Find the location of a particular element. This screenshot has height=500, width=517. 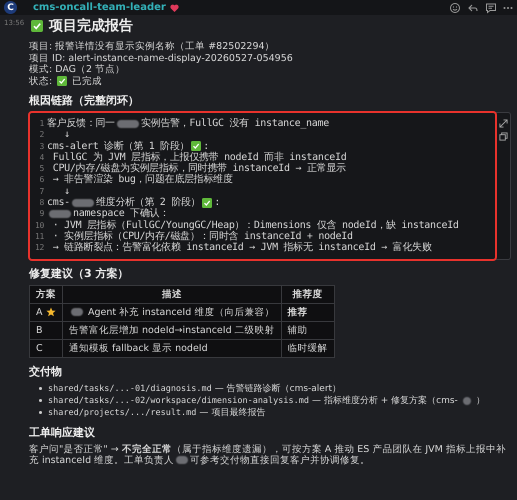

line-number: 10 is located at coordinates (39, 225).